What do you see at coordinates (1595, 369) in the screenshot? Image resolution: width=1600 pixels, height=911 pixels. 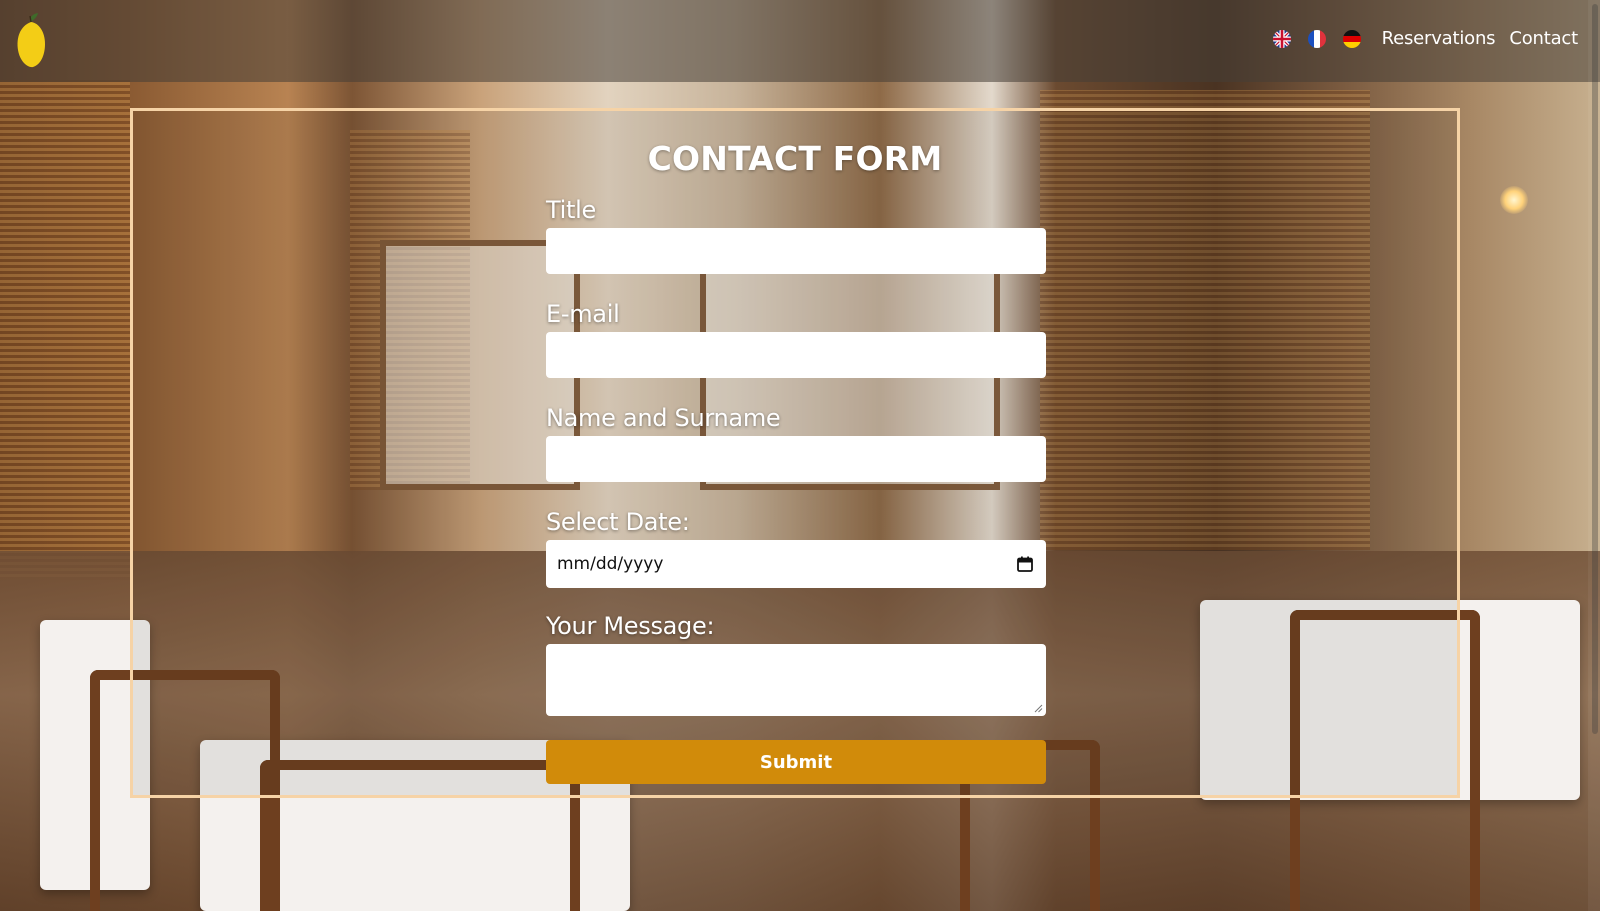 I see `scrollbar-thumb` at bounding box center [1595, 369].